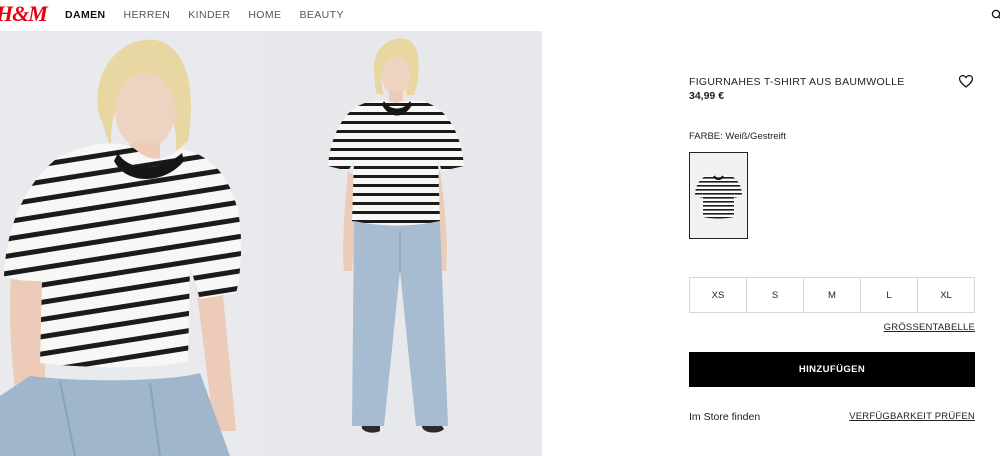 The width and height of the screenshot is (1000, 456). I want to click on size-xs-button: XS, so click(718, 295).